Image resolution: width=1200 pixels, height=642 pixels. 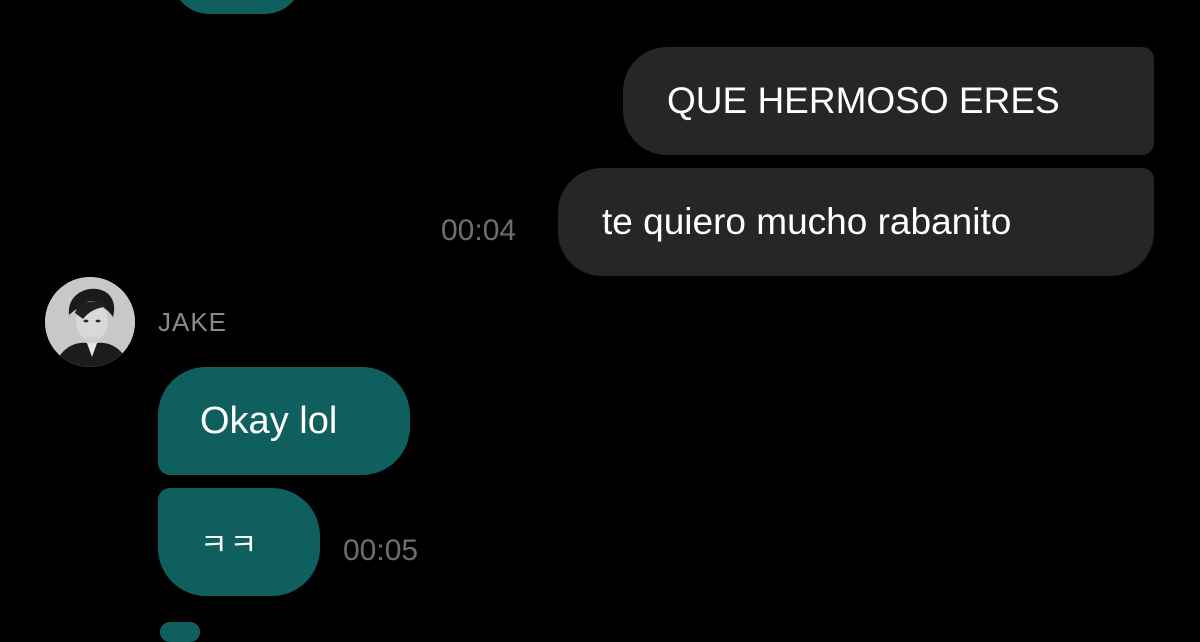 I want to click on message-timestamp: 00:04, so click(x=479, y=230).